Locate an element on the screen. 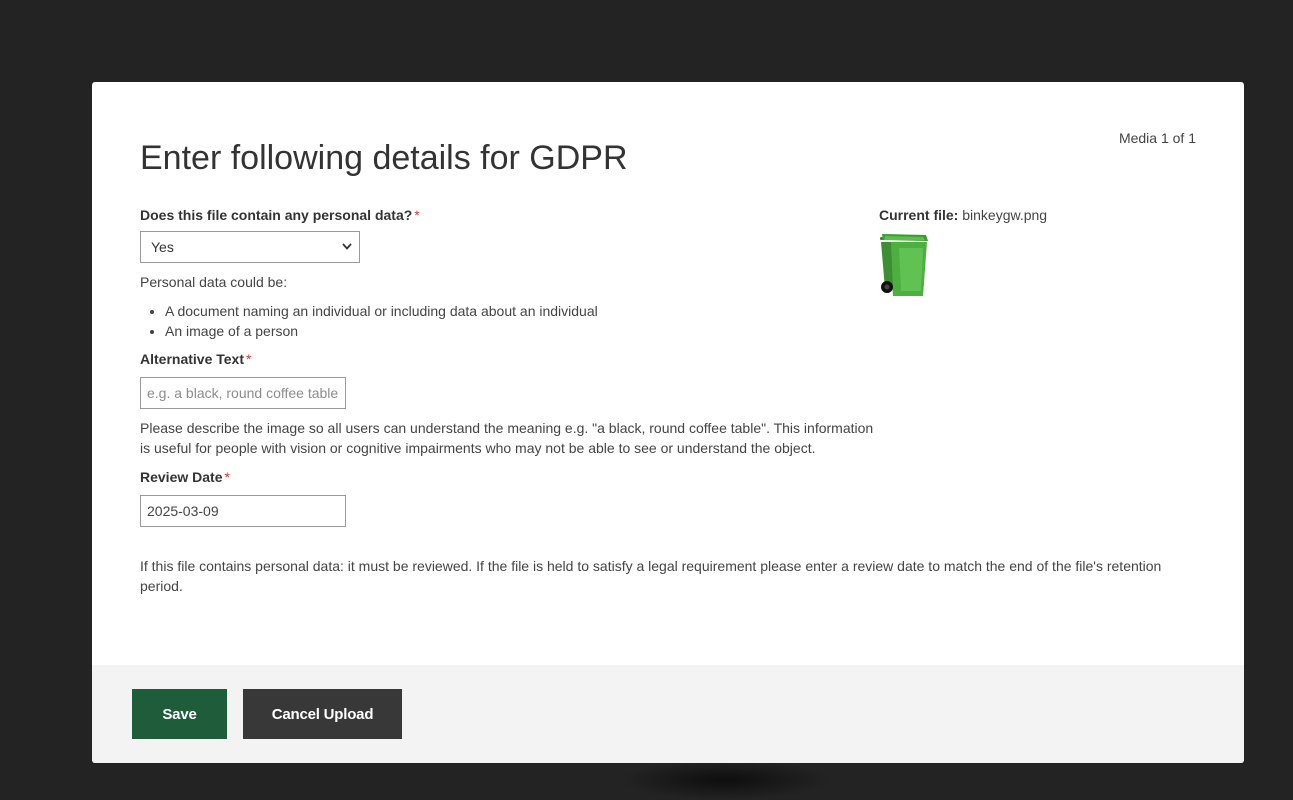 The image size is (1293, 800). review-date-value: 2025-03-09 is located at coordinates (183, 511).